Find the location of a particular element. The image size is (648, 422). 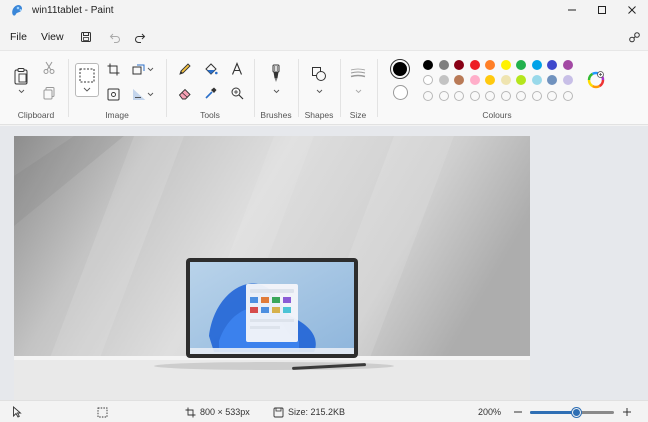

group-label-brushes: Brushes is located at coordinates (276, 115).